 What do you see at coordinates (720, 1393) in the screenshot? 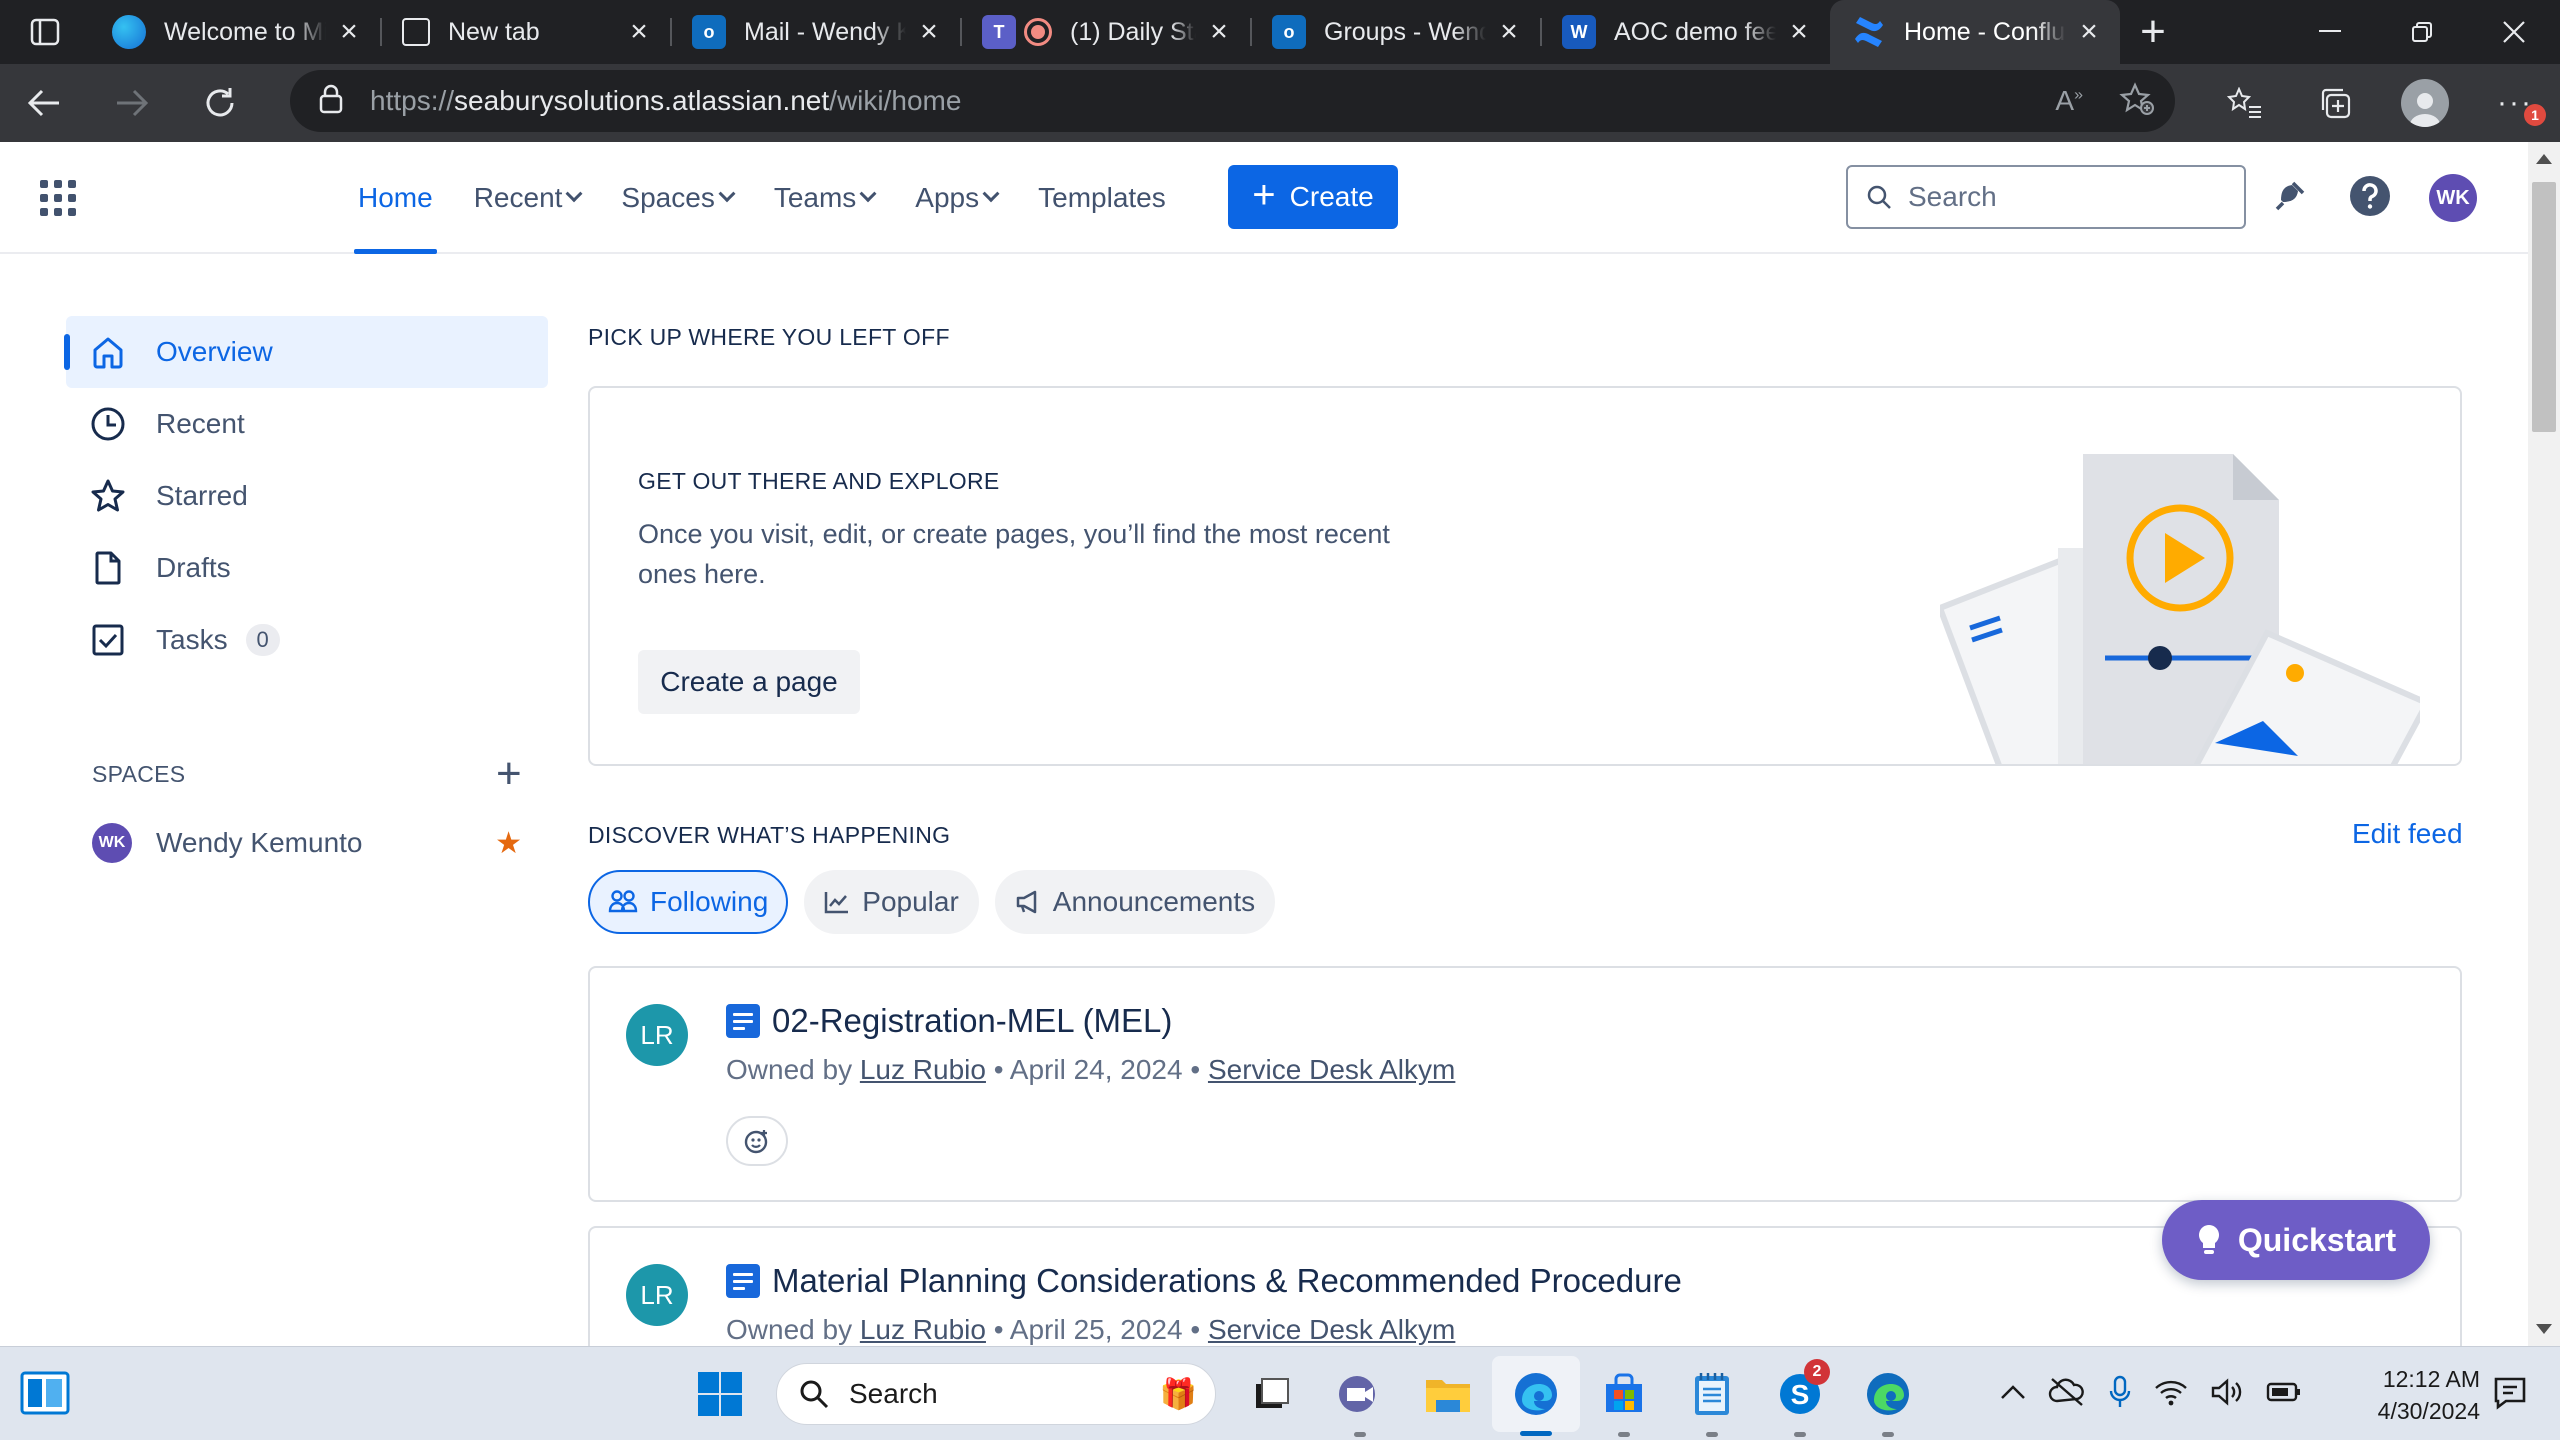
I see `start-button-icon` at bounding box center [720, 1393].